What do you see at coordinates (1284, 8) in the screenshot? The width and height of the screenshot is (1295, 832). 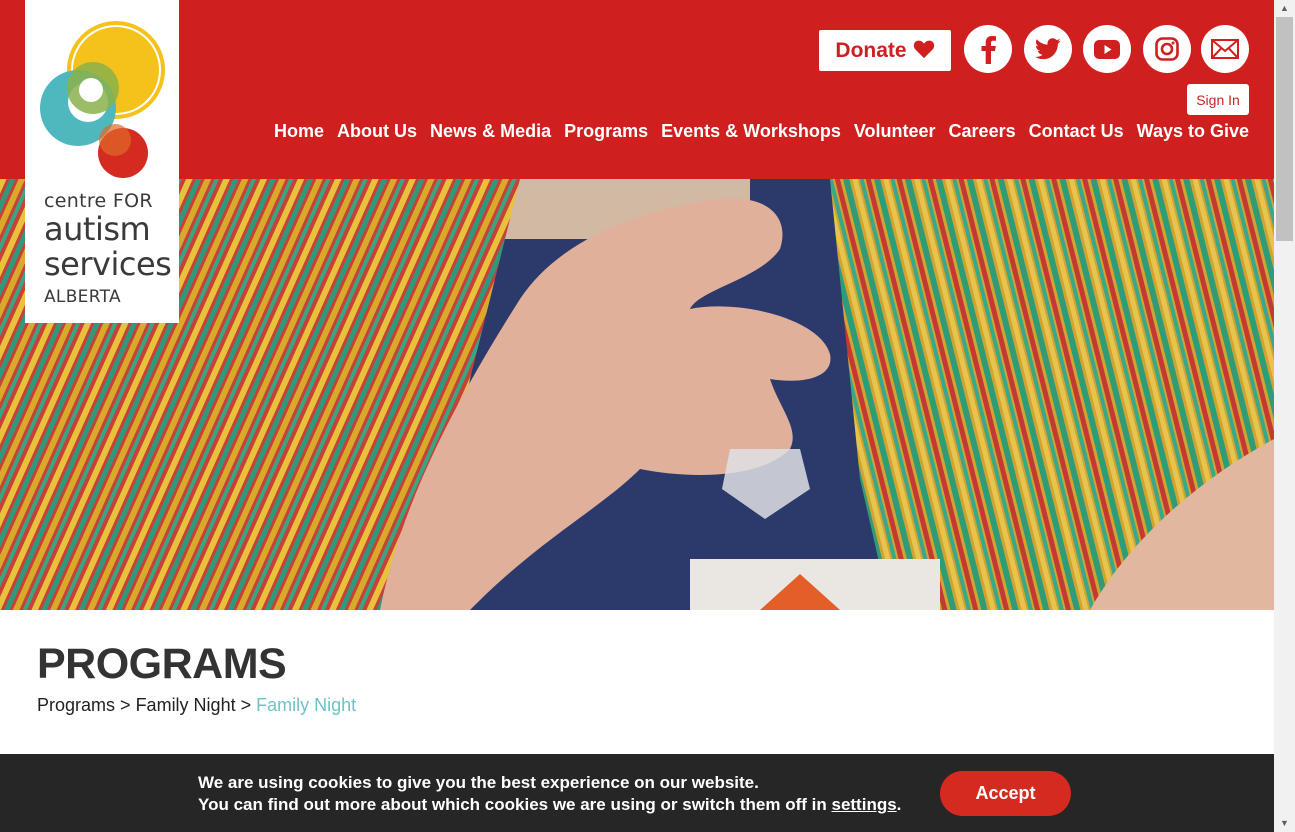 I see `scroll-up-arrow-icon: ▲` at bounding box center [1284, 8].